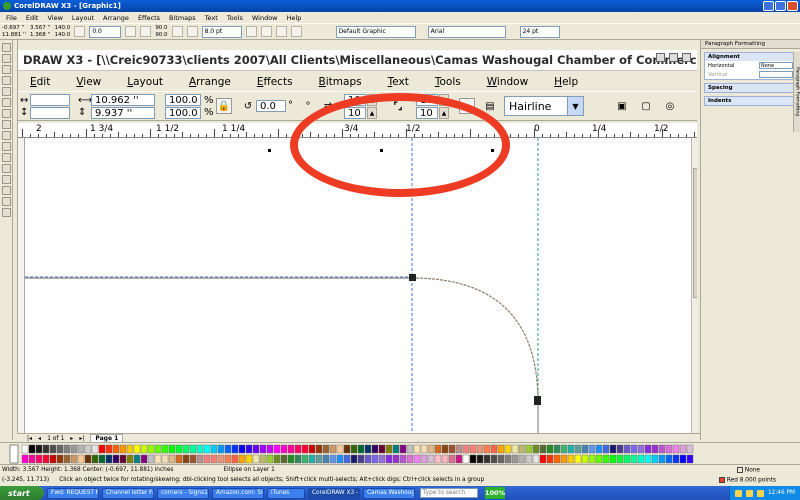 Image resolution: width=800 pixels, height=500 pixels. What do you see at coordinates (183, 113) in the screenshot?
I see `scale-y-field: 100.0` at bounding box center [183, 113].